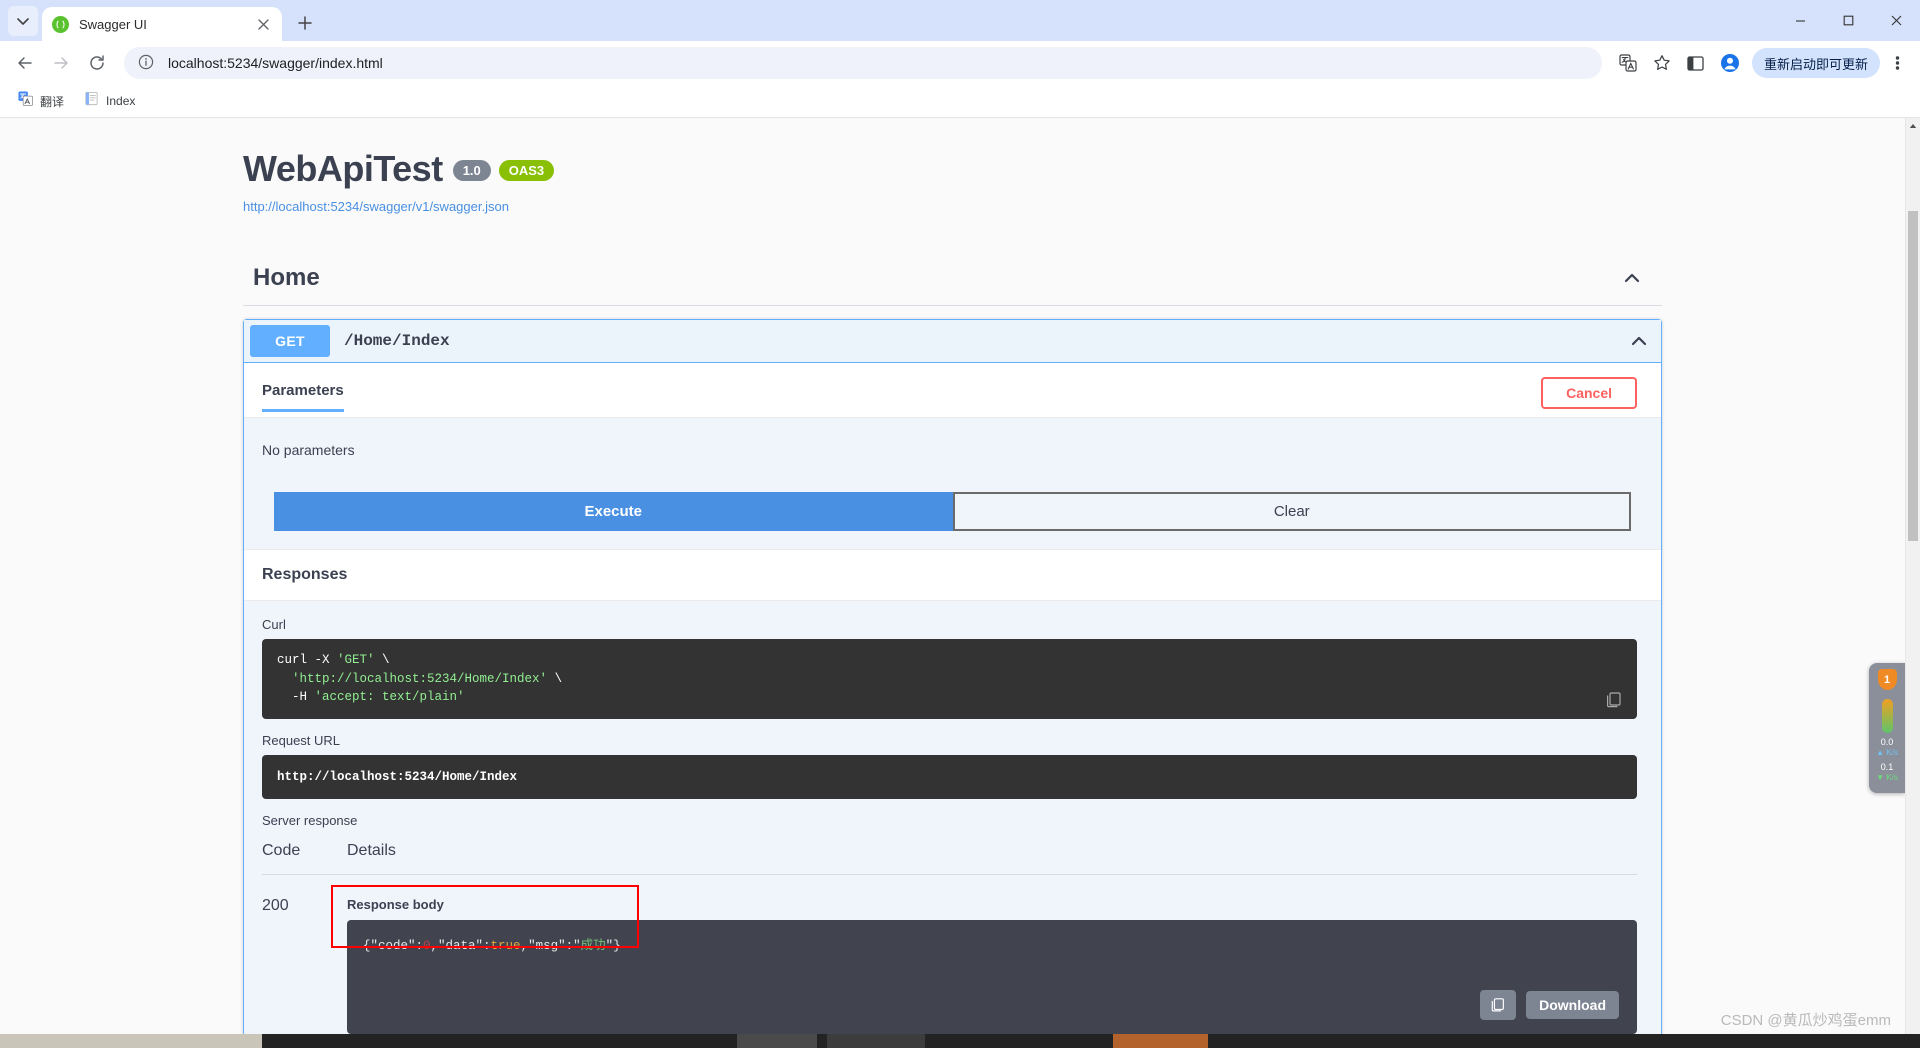 The height and width of the screenshot is (1048, 1920). What do you see at coordinates (1913, 125) in the screenshot?
I see `scroll-up-arrow-icon` at bounding box center [1913, 125].